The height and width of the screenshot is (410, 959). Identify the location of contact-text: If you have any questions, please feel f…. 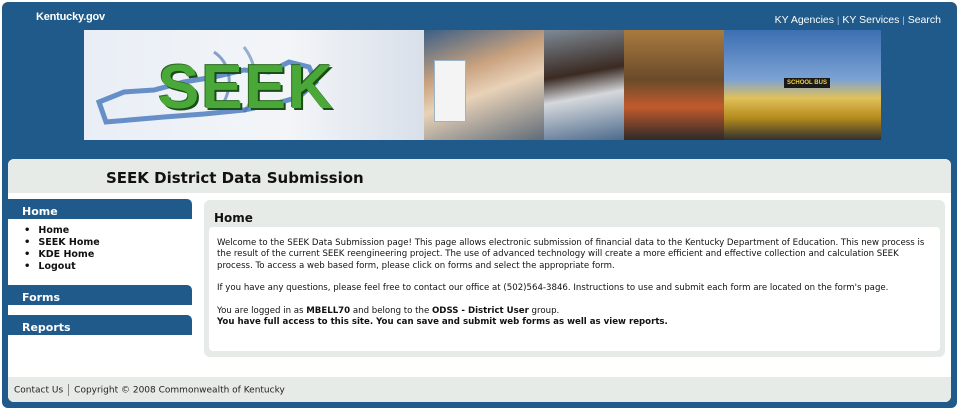
(553, 288).